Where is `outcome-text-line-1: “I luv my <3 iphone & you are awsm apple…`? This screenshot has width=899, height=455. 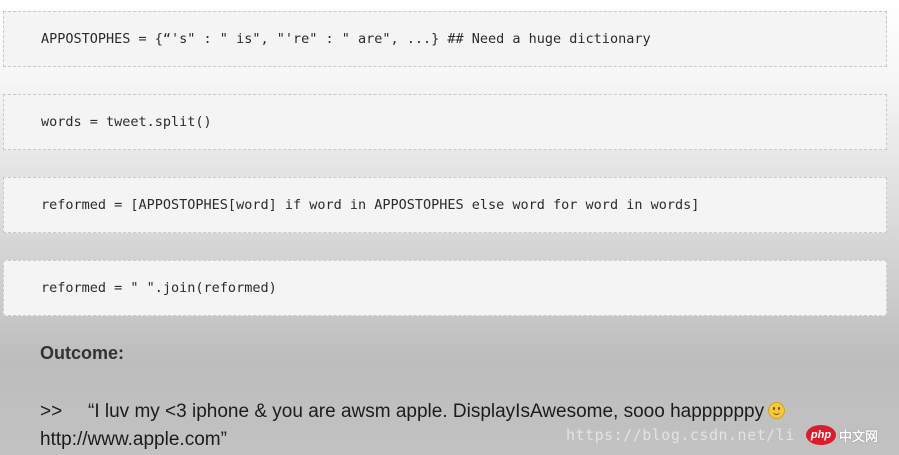
outcome-text-line-1: “I luv my <3 iphone & you are awsm apple… is located at coordinates (426, 411).